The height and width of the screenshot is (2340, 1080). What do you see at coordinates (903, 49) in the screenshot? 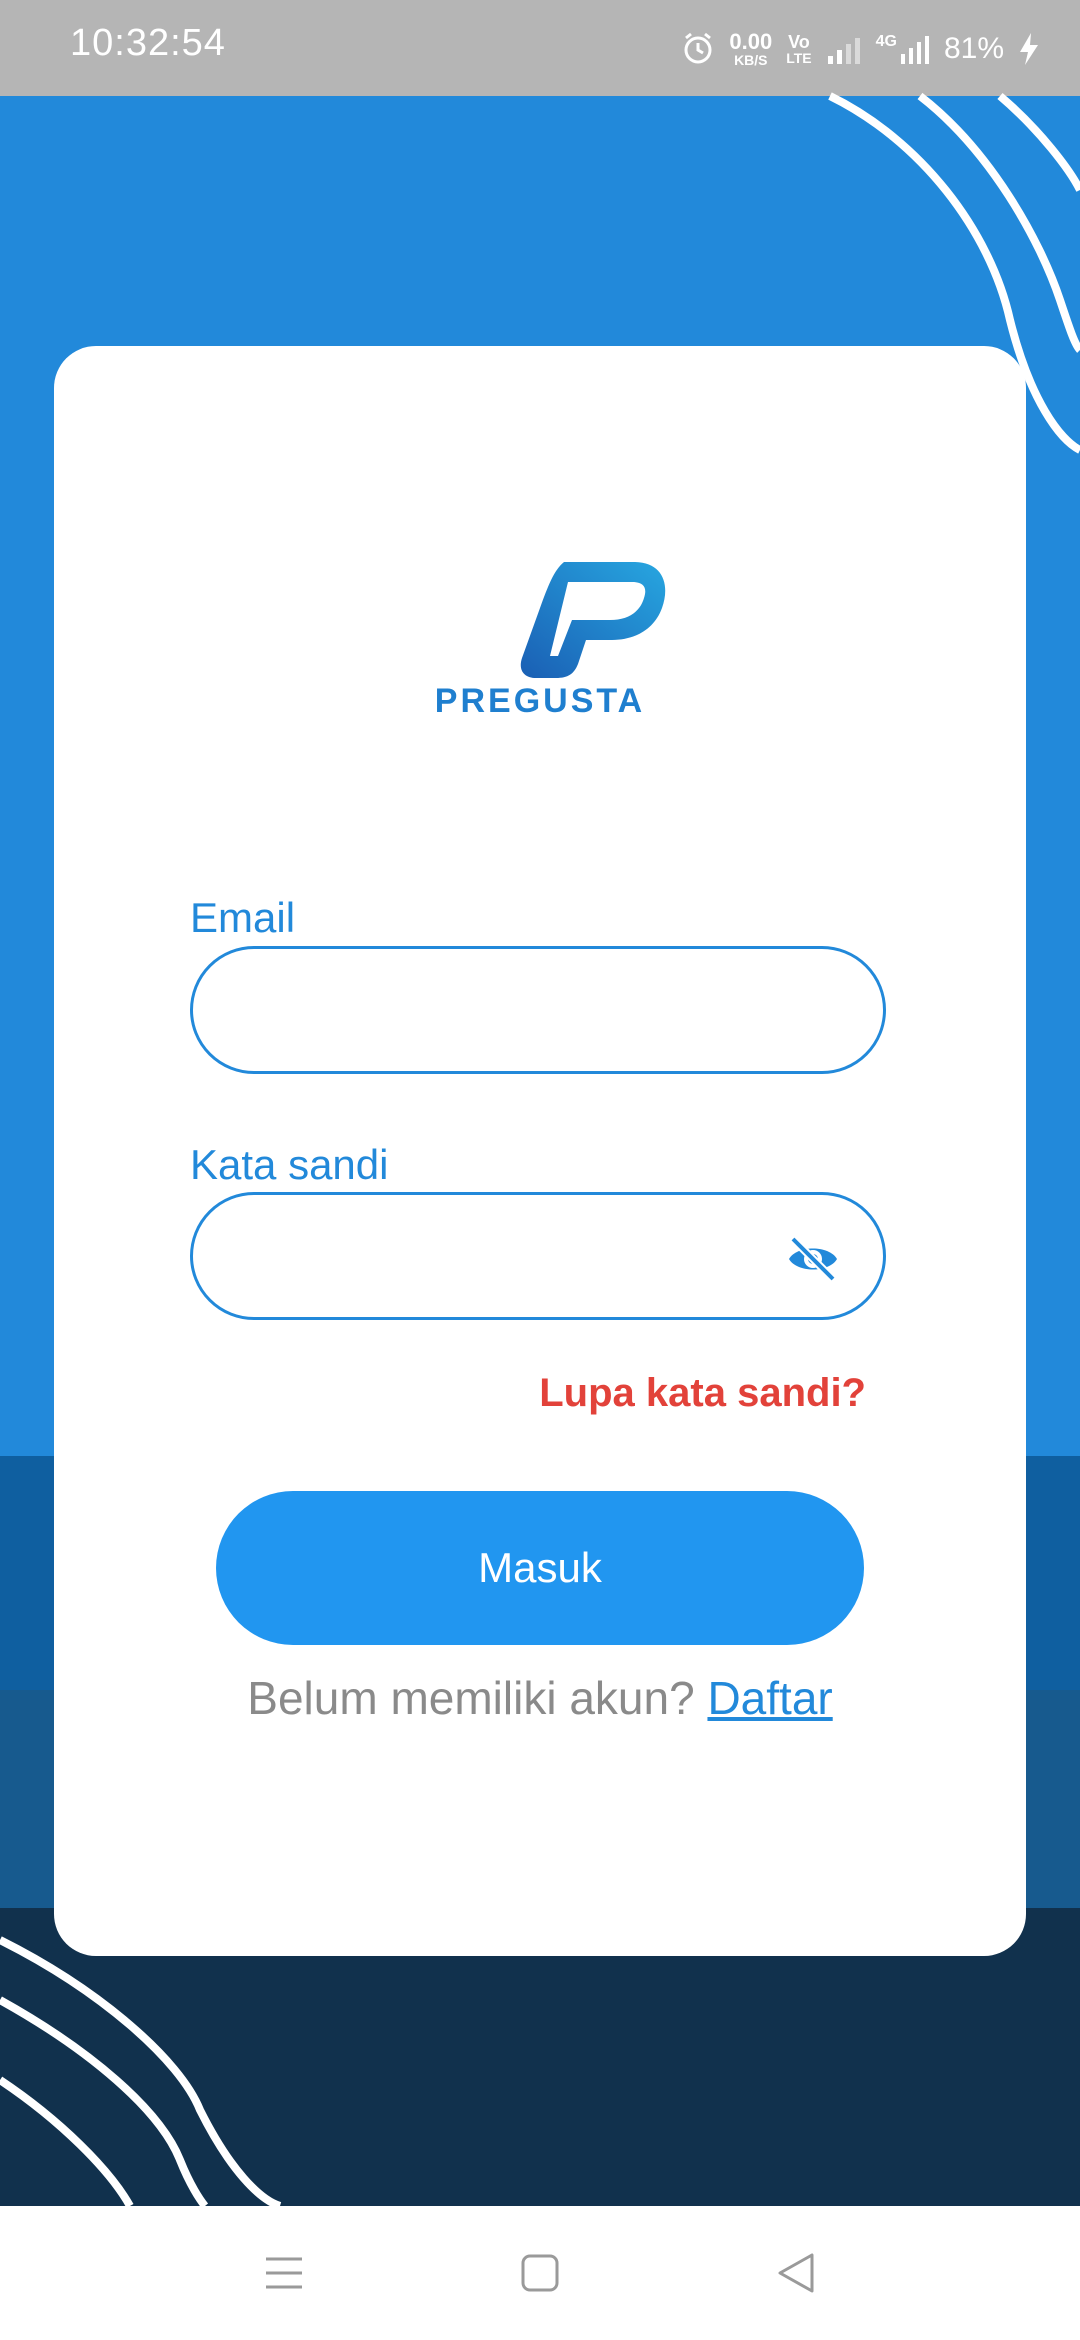
I see `signal-4g-icon: 4G` at bounding box center [903, 49].